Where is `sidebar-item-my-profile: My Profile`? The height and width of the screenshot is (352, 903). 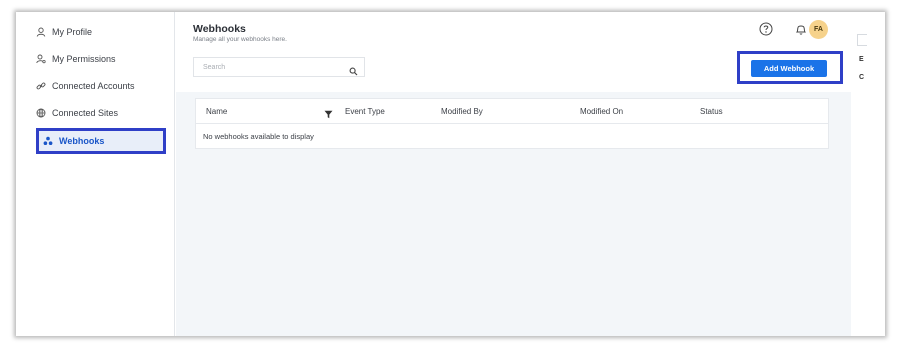
sidebar-item-my-profile: My Profile is located at coordinates (100, 32).